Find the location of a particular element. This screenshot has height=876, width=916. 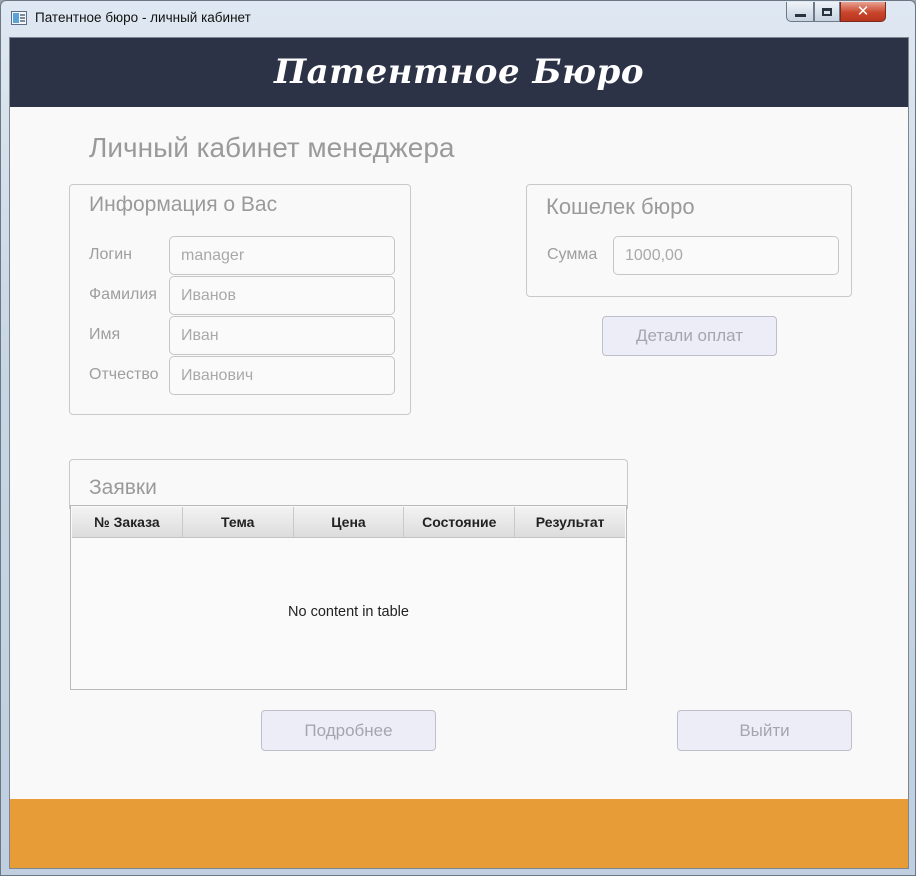

footer-bar is located at coordinates (459, 833).